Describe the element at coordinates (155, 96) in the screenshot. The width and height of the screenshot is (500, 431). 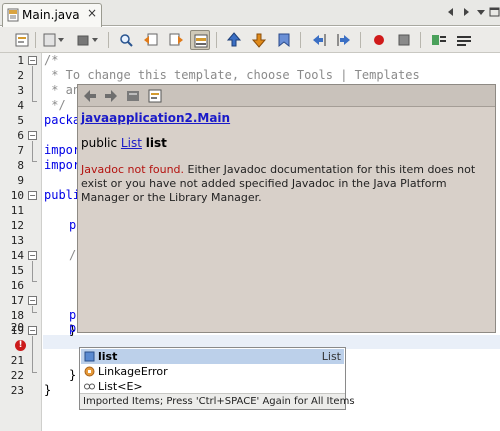
I see `open-in-browser-icon` at that location.